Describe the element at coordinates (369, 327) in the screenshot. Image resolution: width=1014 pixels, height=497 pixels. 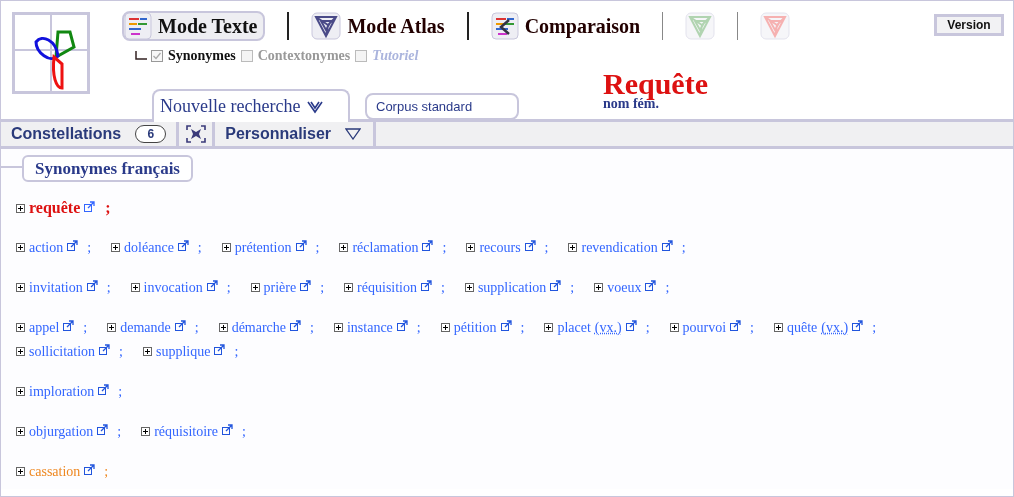
I see `synonym-link: instance` at that location.